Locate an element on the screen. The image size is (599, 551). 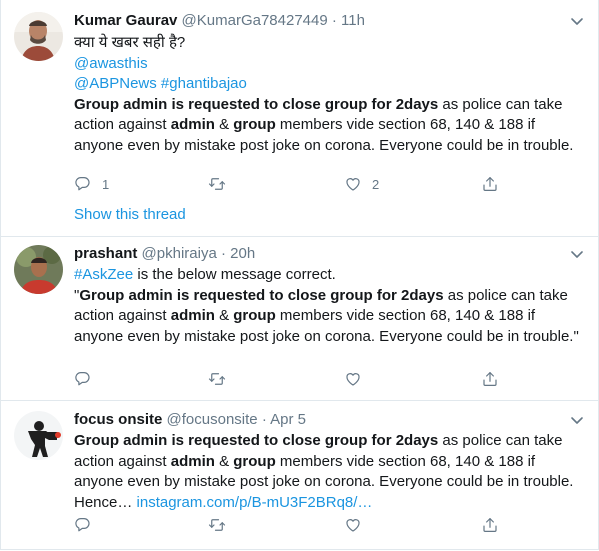
text-span: is the below message correct. is located at coordinates (234, 274).